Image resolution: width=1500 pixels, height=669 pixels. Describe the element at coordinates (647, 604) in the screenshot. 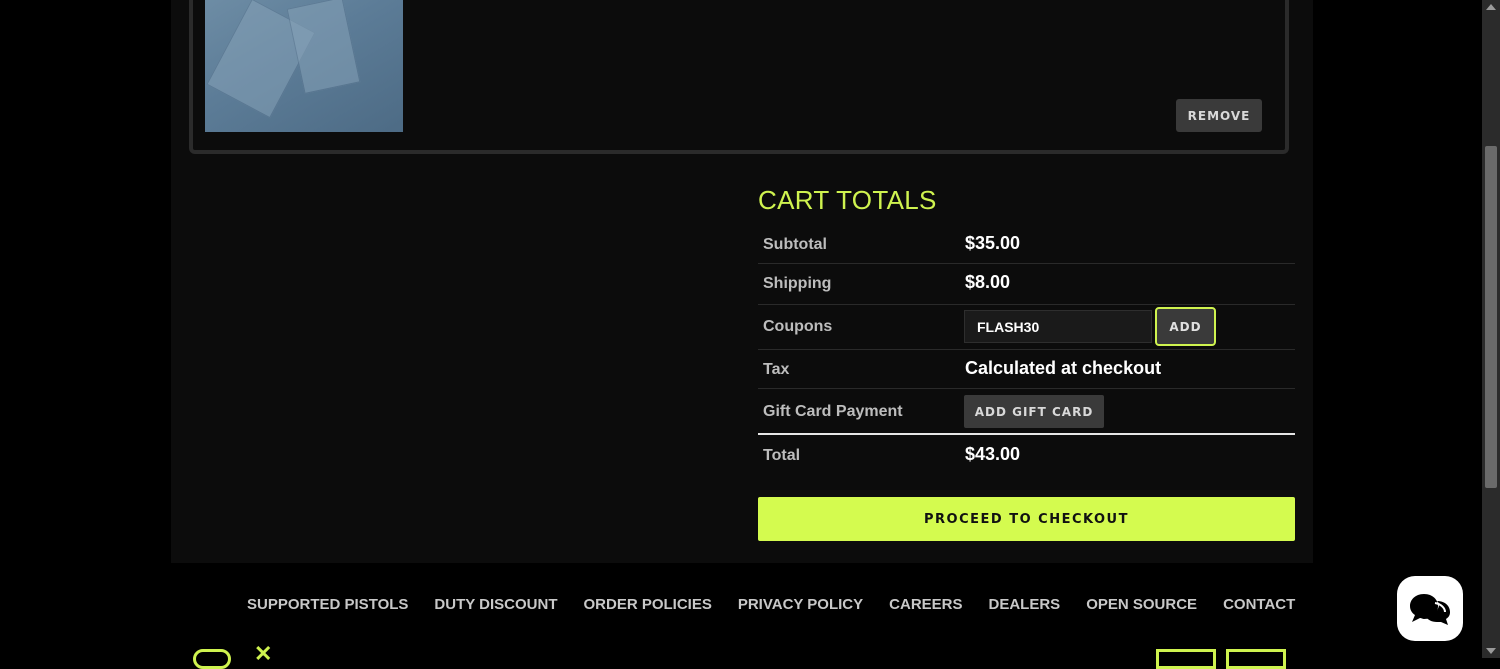

I see `footer-link-order-policies: ORDER POLICIES` at that location.